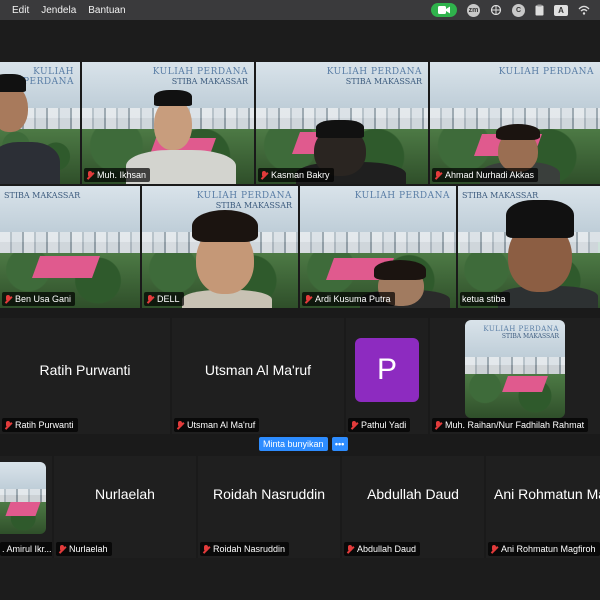 The width and height of the screenshot is (600, 600). Describe the element at coordinates (485, 299) in the screenshot. I see `participant-name-tag: ketua stiba` at that location.